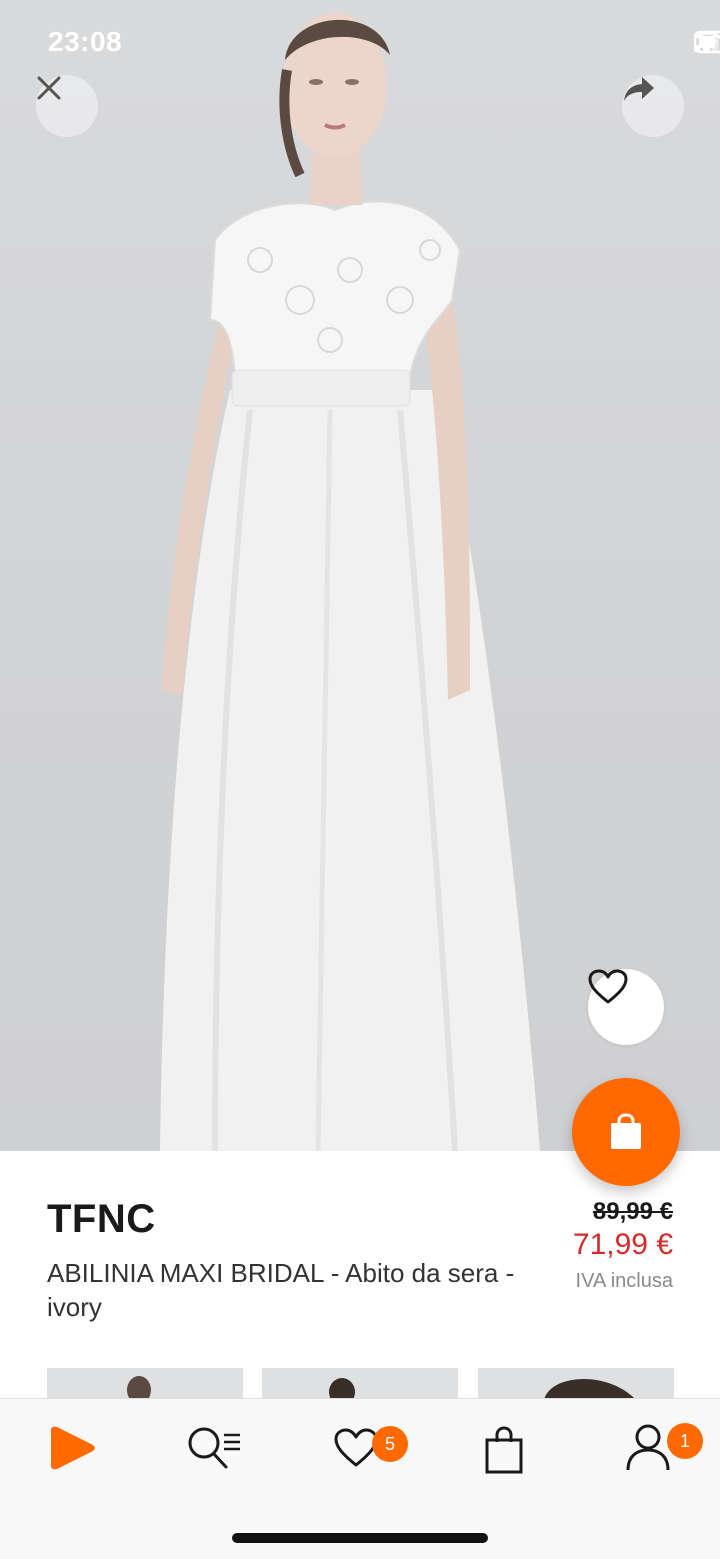  I want to click on profile-icon, so click(648, 1447).